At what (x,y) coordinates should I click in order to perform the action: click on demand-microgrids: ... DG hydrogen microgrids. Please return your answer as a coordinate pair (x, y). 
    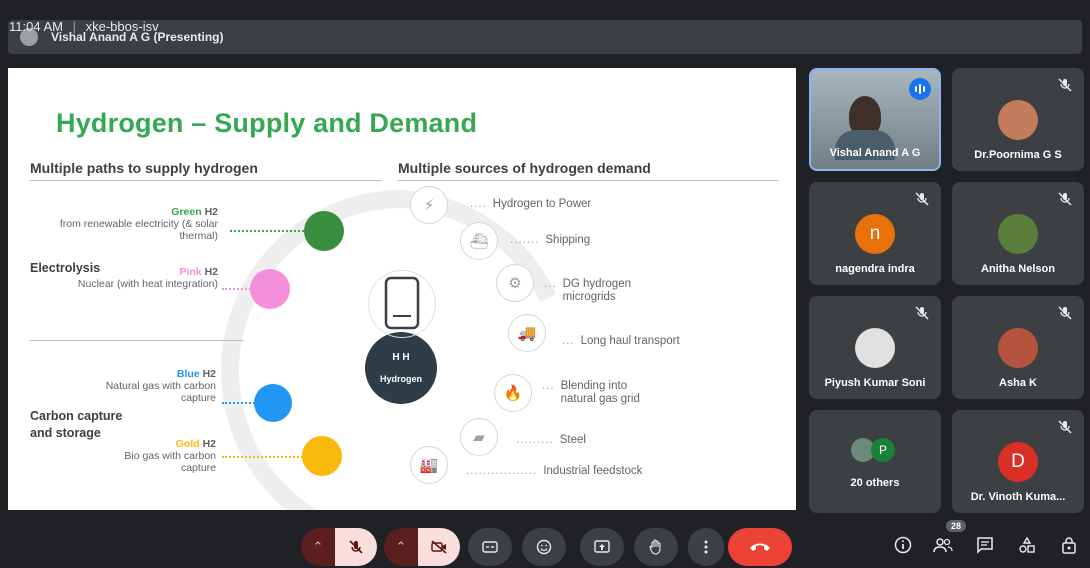
    Looking at the image, I should click on (587, 290).